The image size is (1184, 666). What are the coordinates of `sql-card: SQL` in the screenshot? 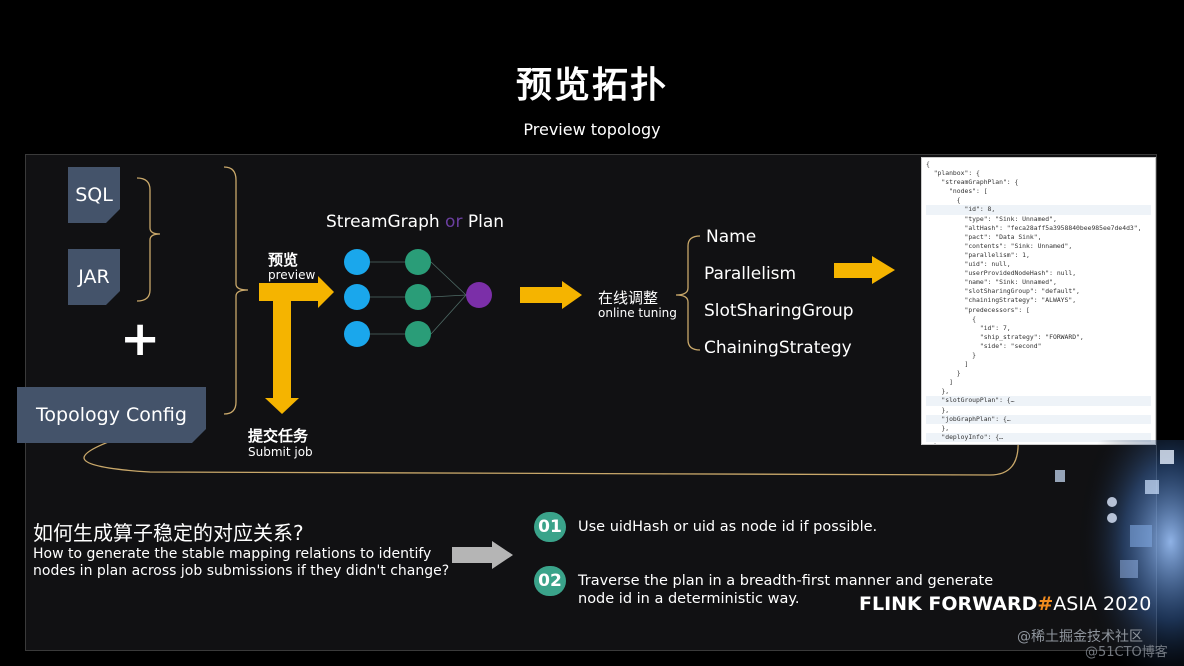 It's located at (94, 195).